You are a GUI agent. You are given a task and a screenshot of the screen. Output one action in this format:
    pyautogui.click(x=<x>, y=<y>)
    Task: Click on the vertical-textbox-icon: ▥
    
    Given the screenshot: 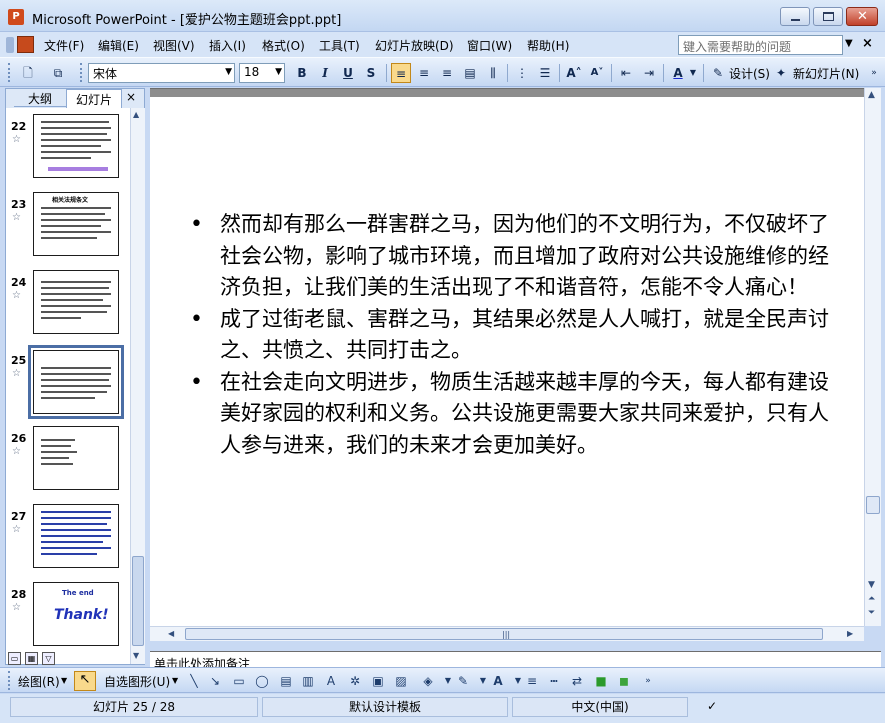 What is the action you would take?
    pyautogui.click(x=308, y=681)
    